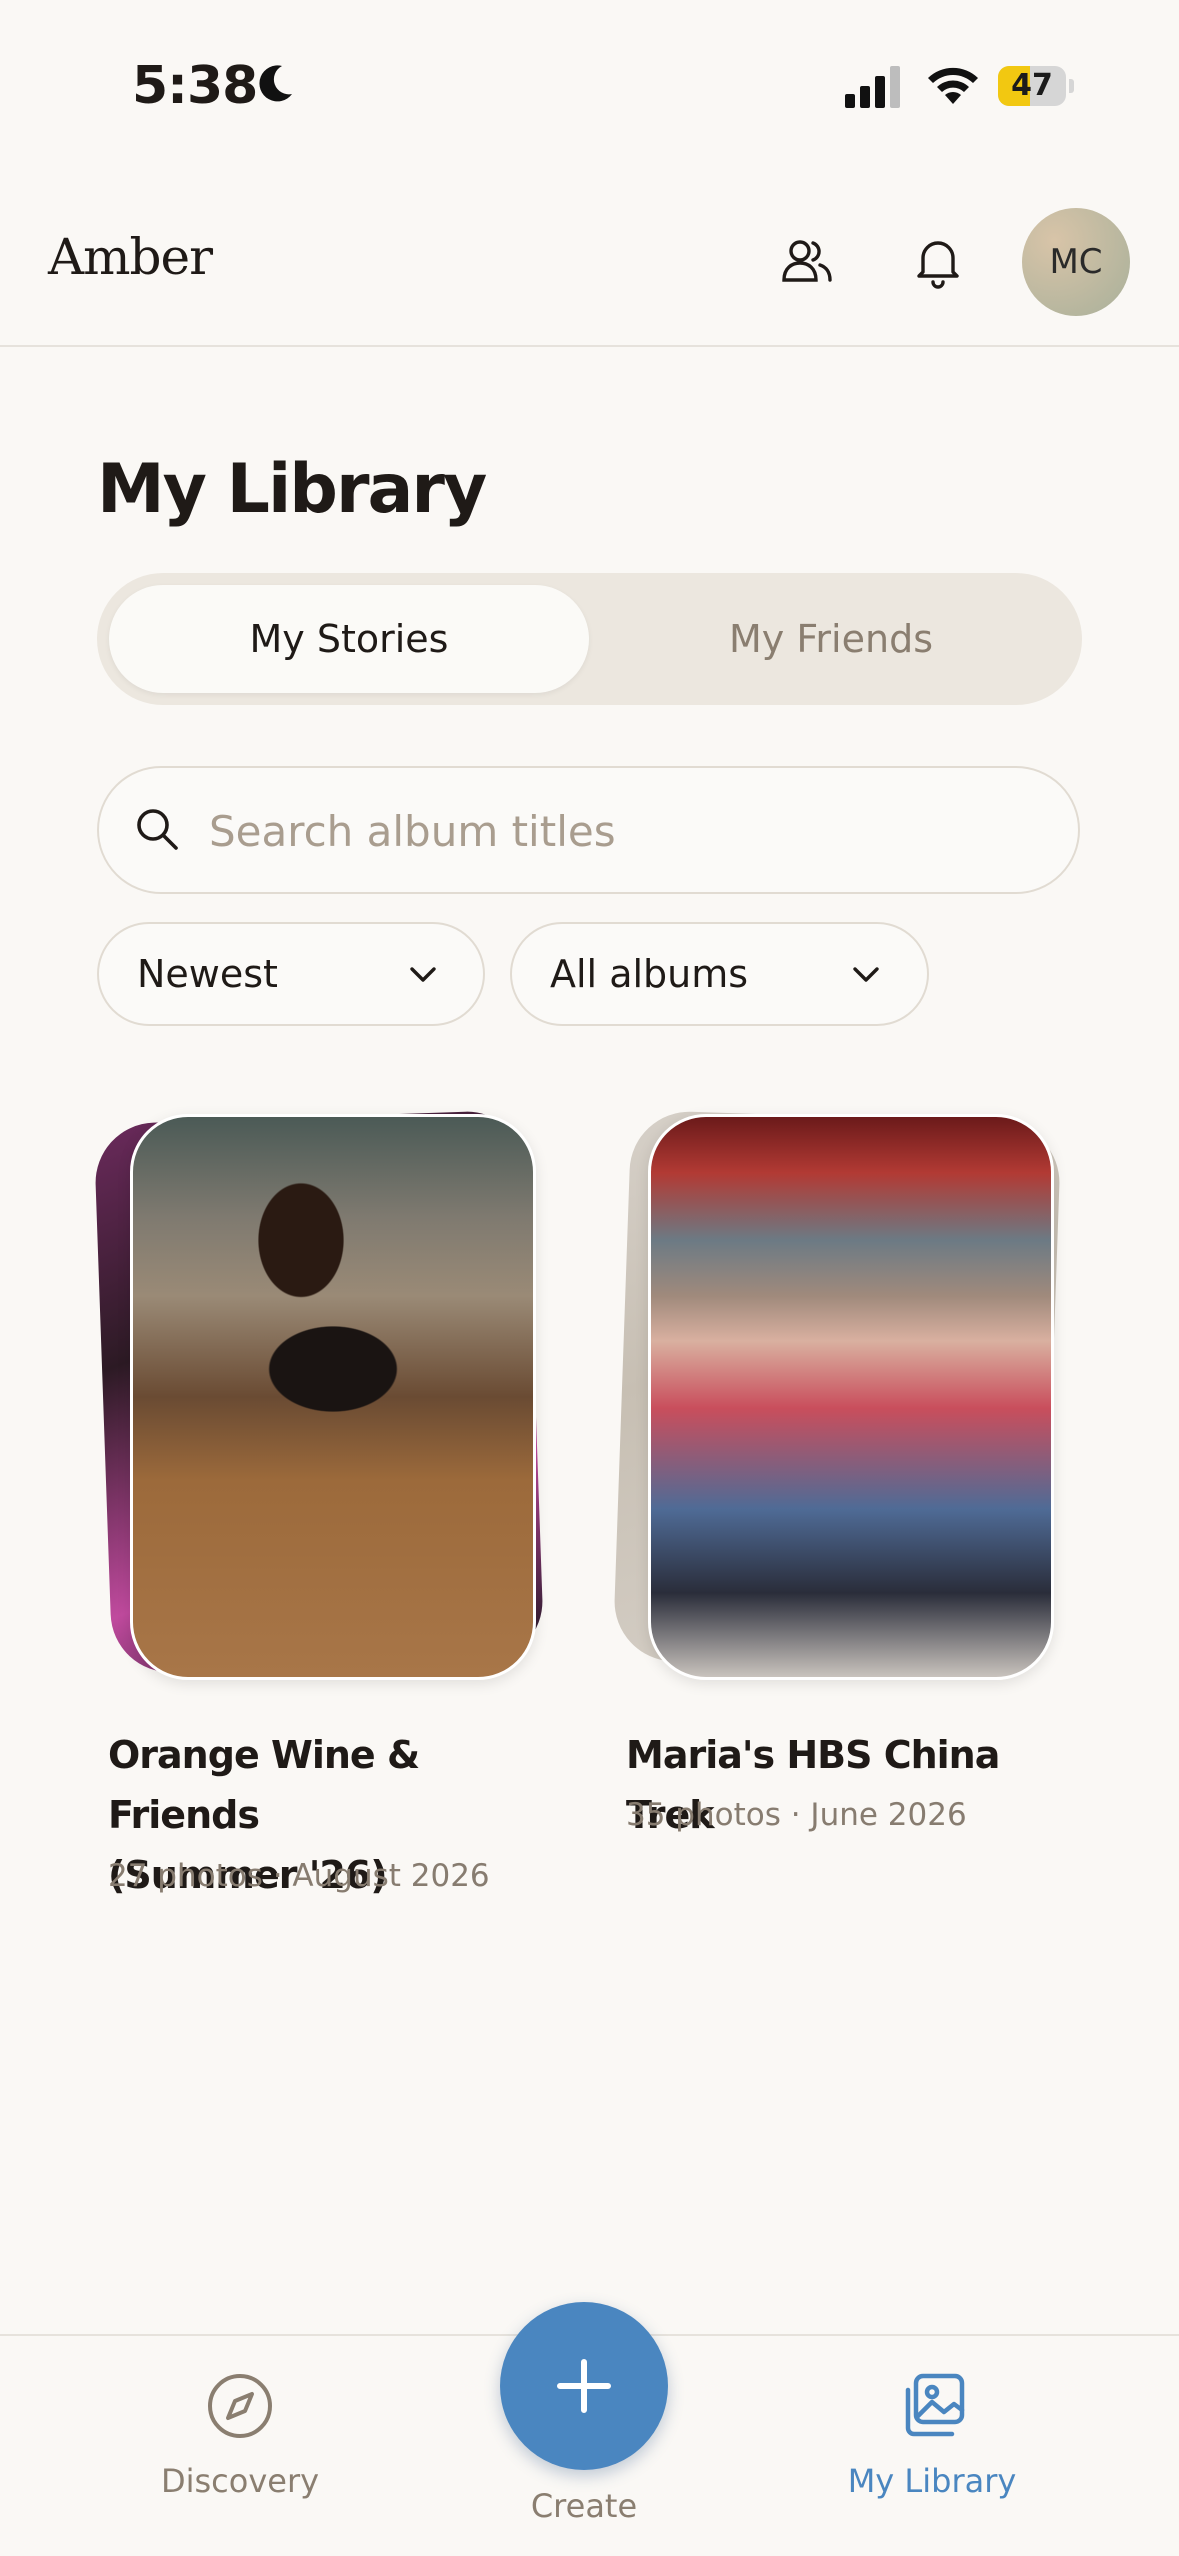  I want to click on user-avatar: MC, so click(1076, 262).